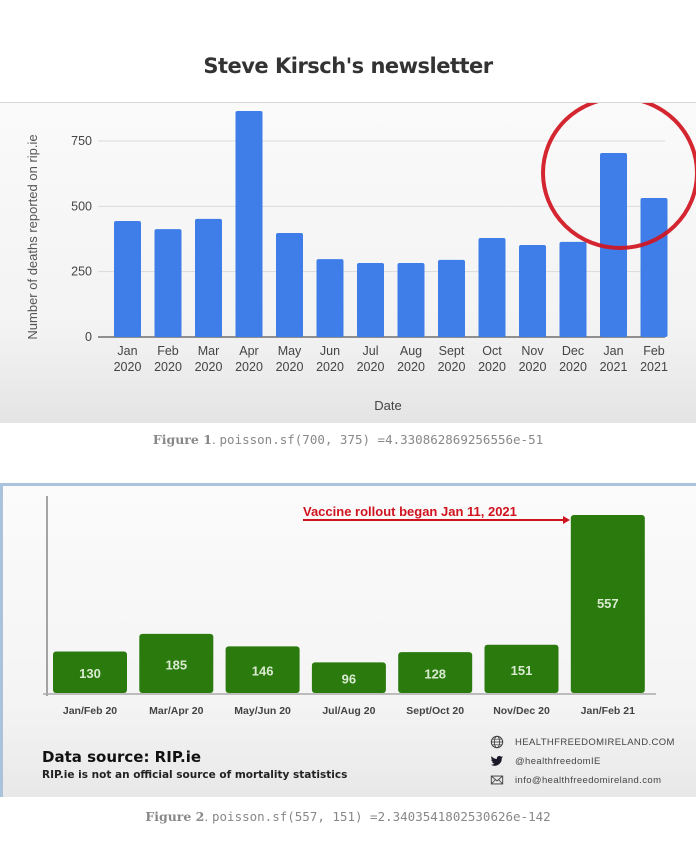 The width and height of the screenshot is (696, 841). Describe the element at coordinates (176, 664) in the screenshot. I see `bar-value-label: 185` at that location.